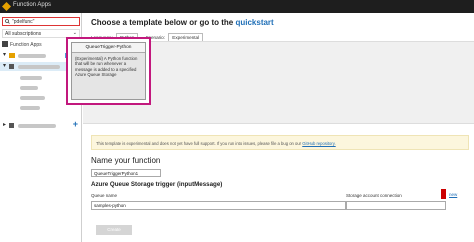 The width and height of the screenshot is (474, 242). I want to click on search-value: "pdelfunc", so click(23, 22).